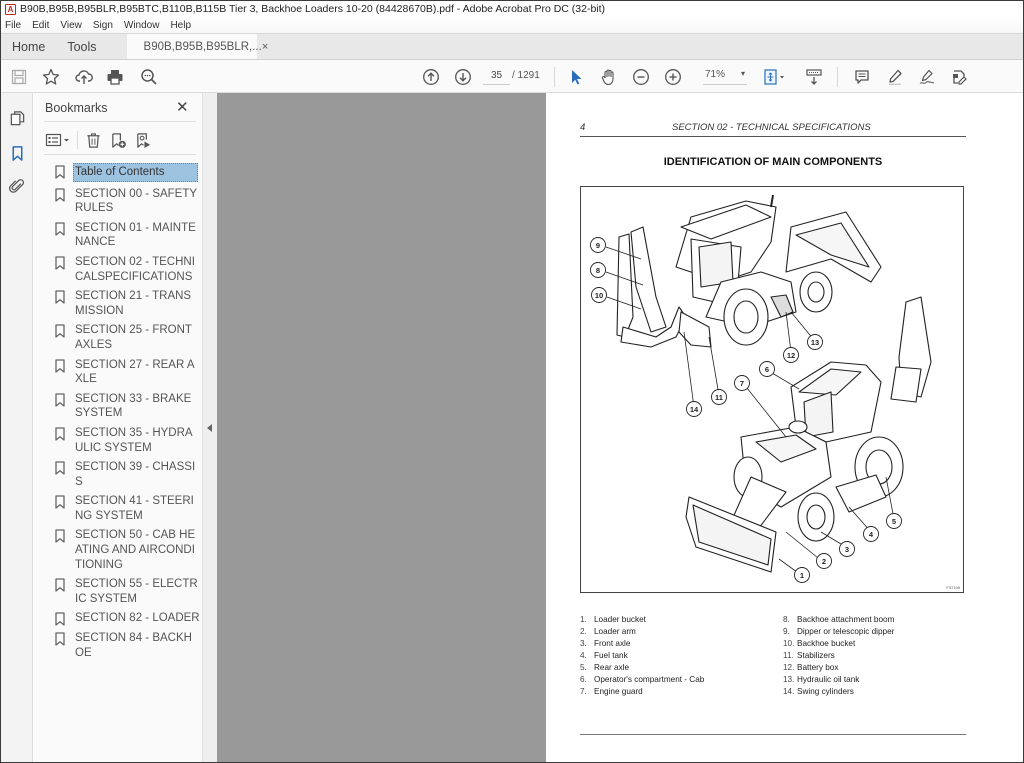 This screenshot has height=763, width=1024. I want to click on callout-6: 6, so click(767, 369).